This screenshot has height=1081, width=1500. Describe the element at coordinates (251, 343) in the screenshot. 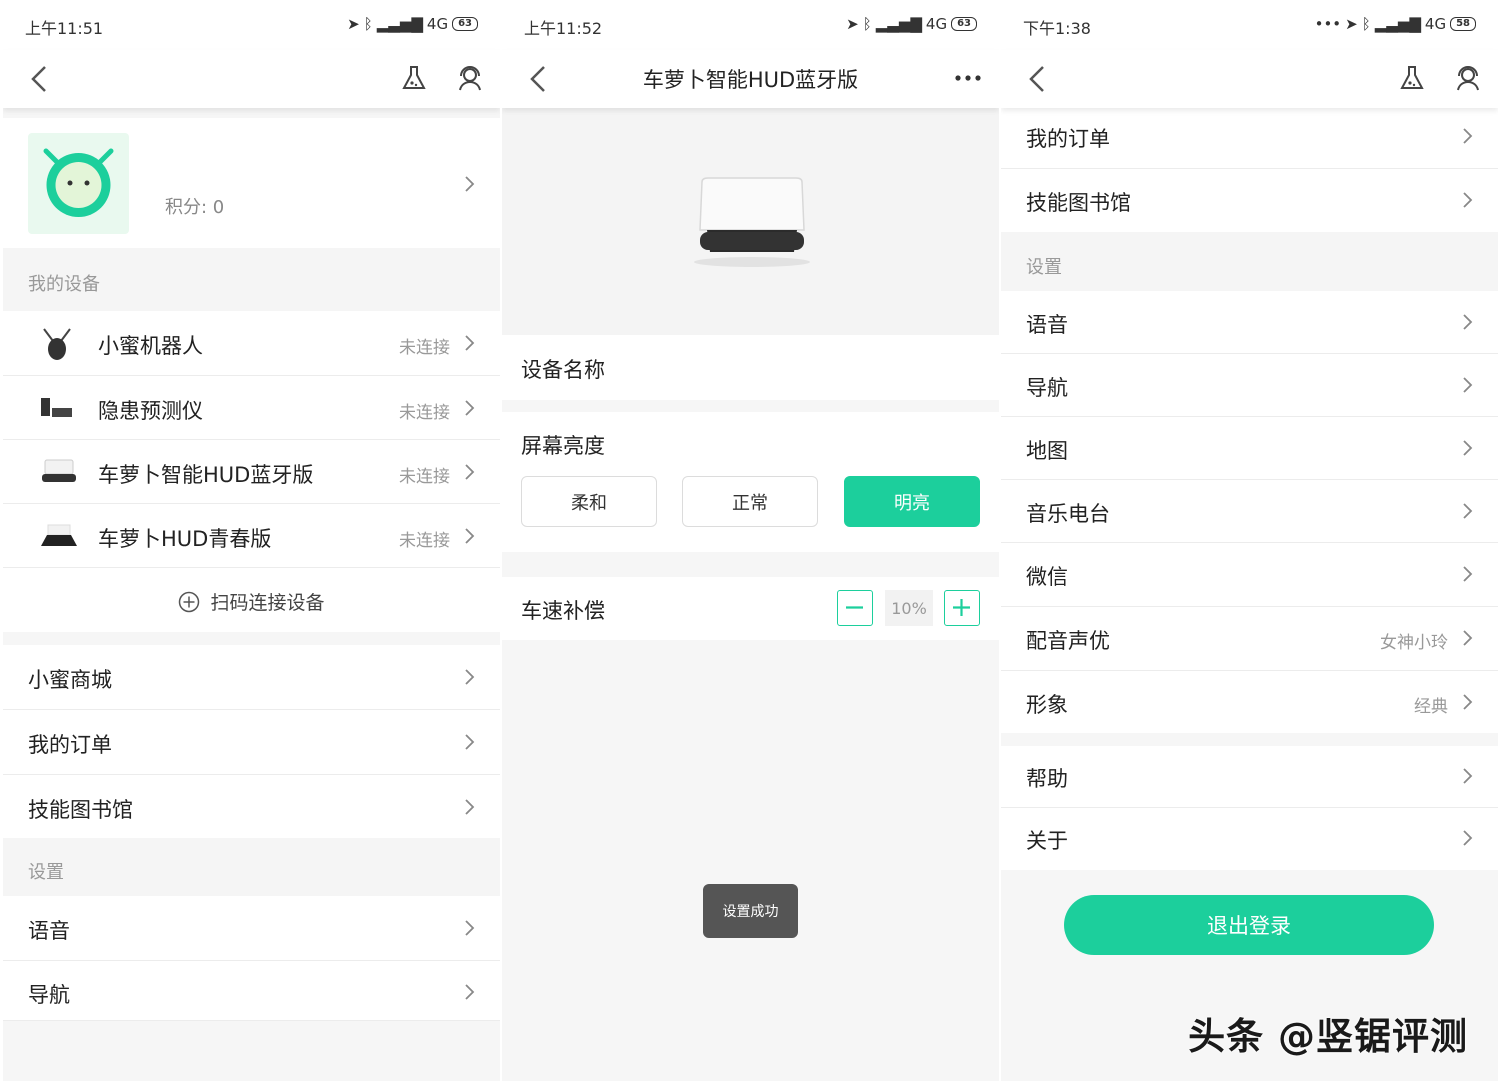

I see `device-row: 小蜜机器人 未连接` at that location.